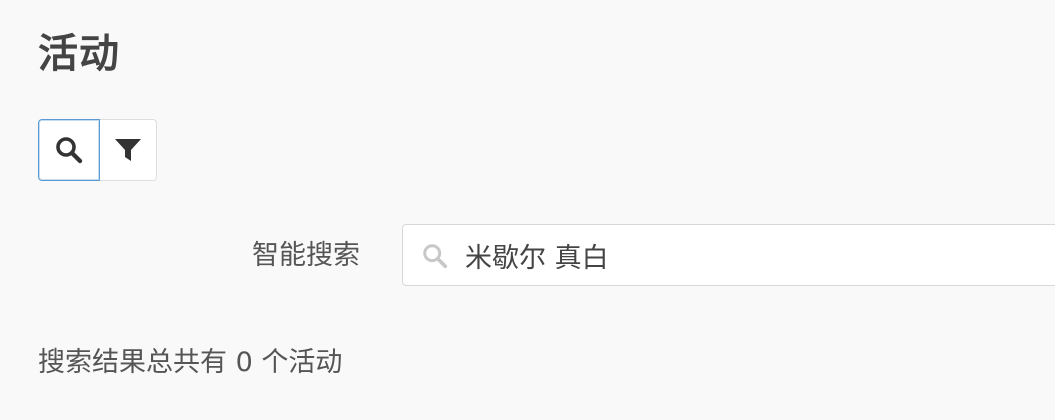 The width and height of the screenshot is (1055, 420). I want to click on smart-search-box, so click(728, 255).